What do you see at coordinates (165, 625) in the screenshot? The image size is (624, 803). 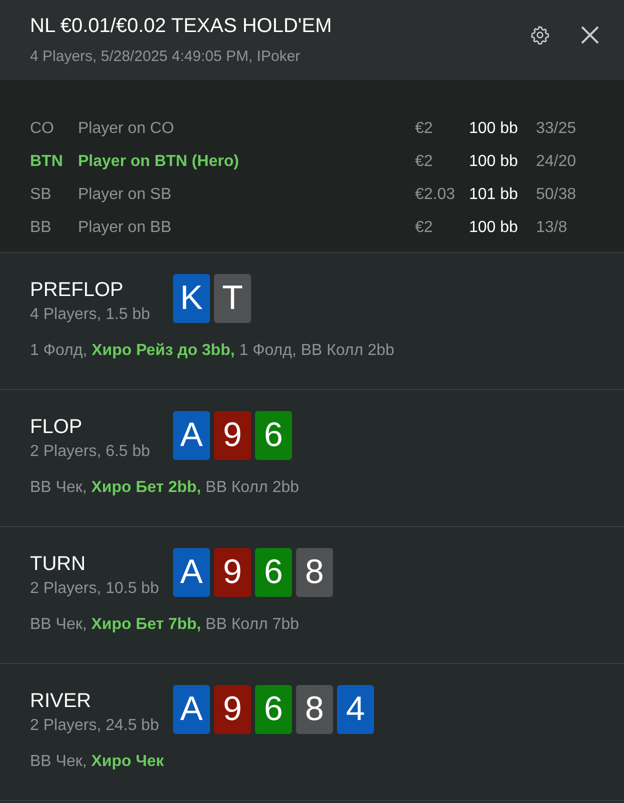 I see `street-actions: BB Чек, Хиро Бет 7bb, BB Колл 7bb` at bounding box center [165, 625].